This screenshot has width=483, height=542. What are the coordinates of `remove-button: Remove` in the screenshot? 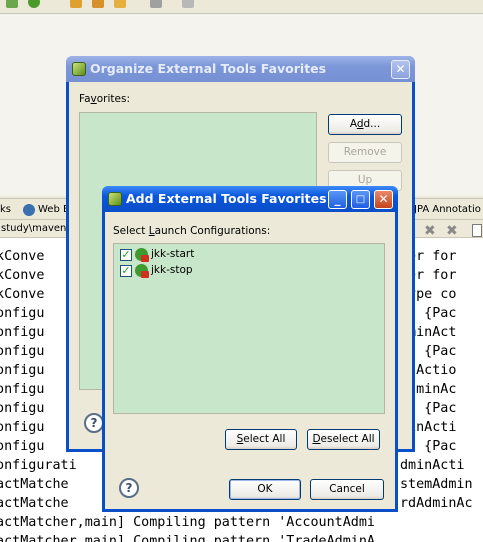 It's located at (365, 152).